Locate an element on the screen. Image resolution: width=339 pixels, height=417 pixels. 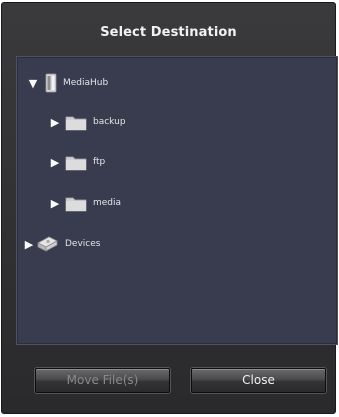
tree-node-label: media is located at coordinates (107, 203).